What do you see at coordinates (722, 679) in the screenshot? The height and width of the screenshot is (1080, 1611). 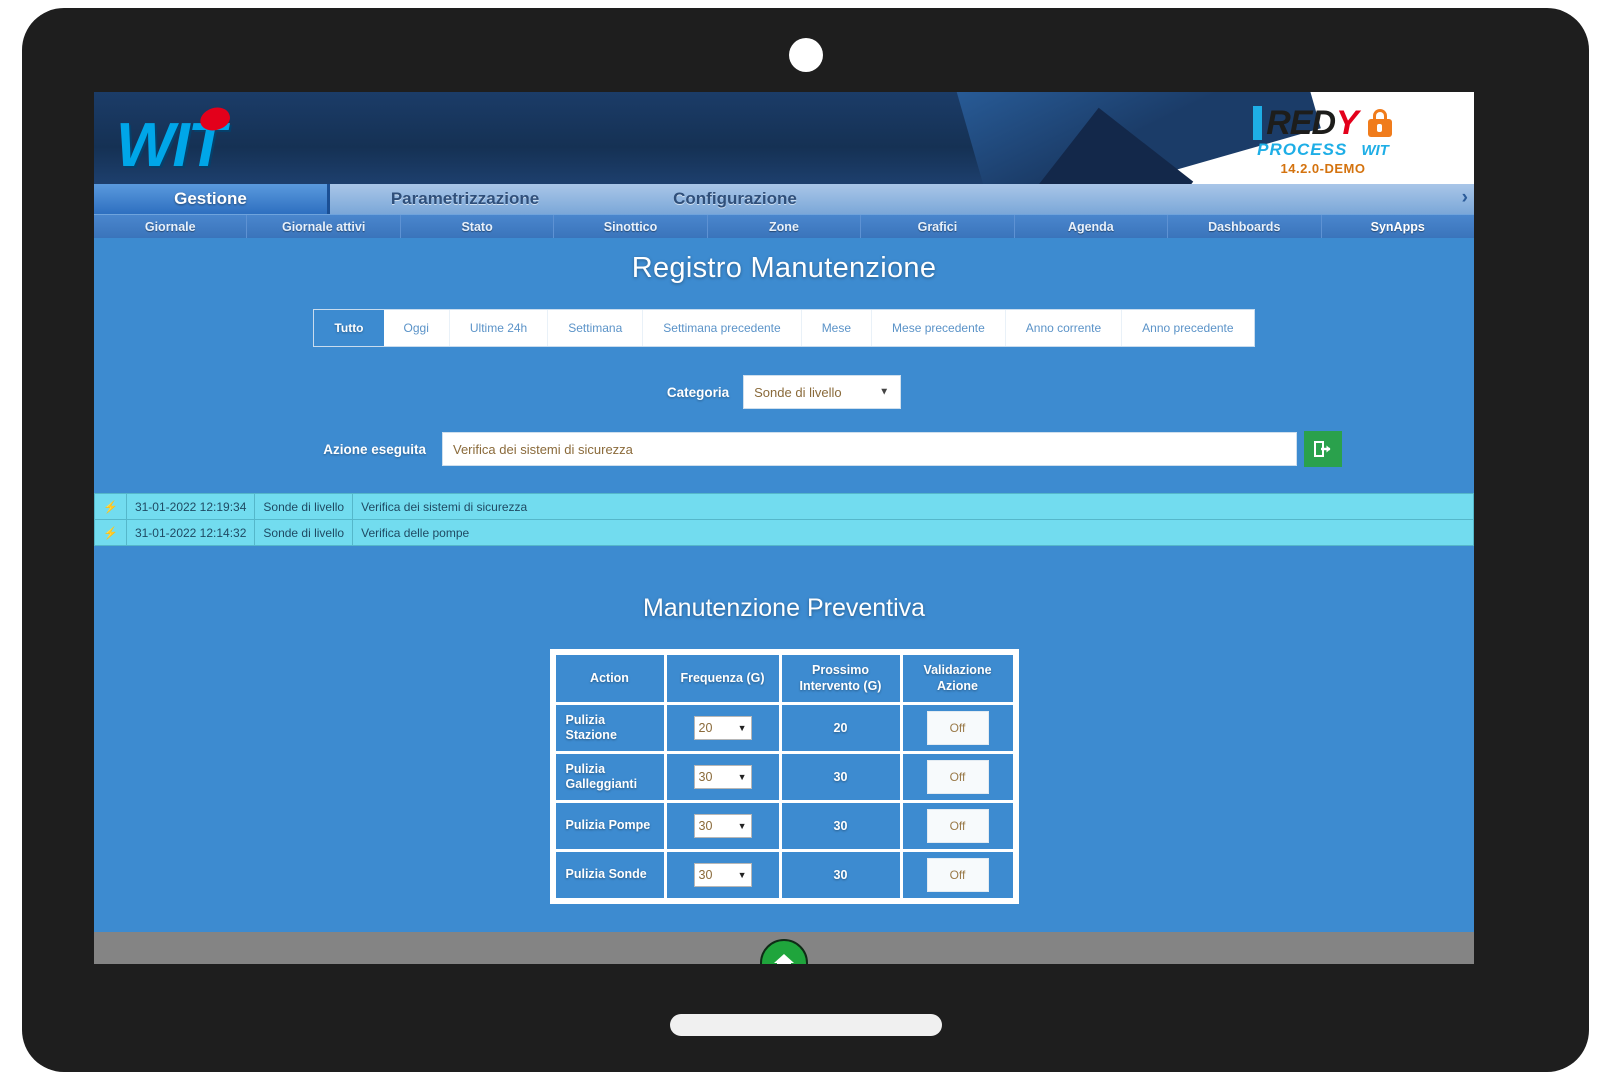 I see `header-frequenza: Frequenza (G)` at bounding box center [722, 679].